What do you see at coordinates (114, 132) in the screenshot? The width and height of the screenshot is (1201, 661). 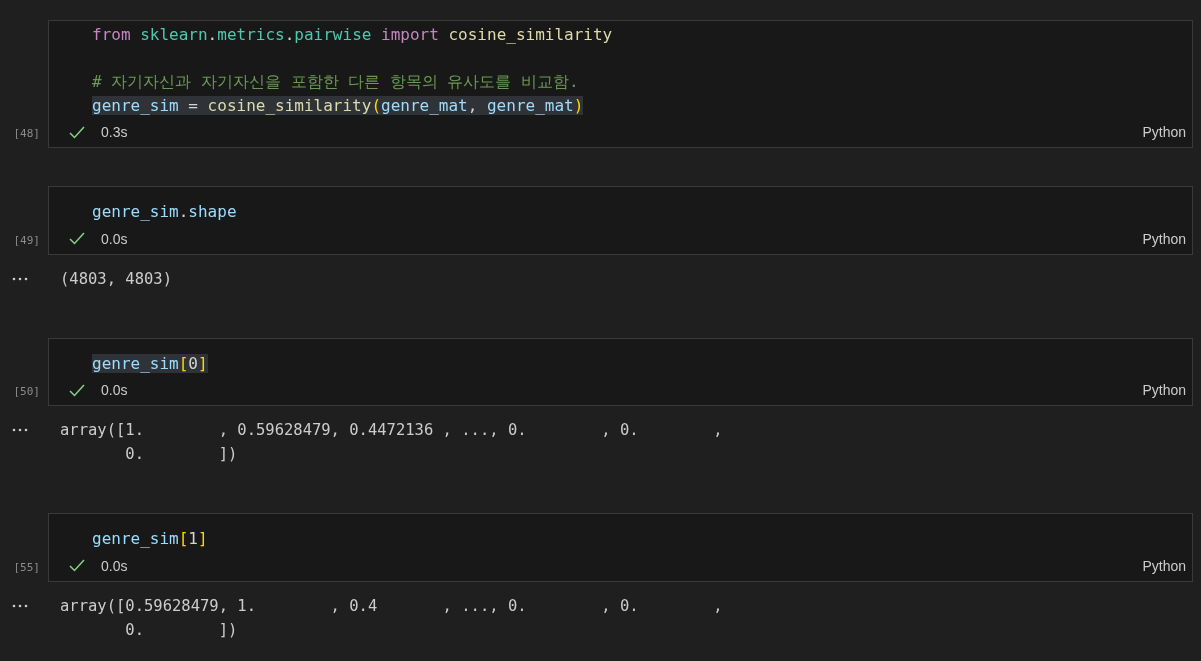 I see `execution-time: 0.3s` at bounding box center [114, 132].